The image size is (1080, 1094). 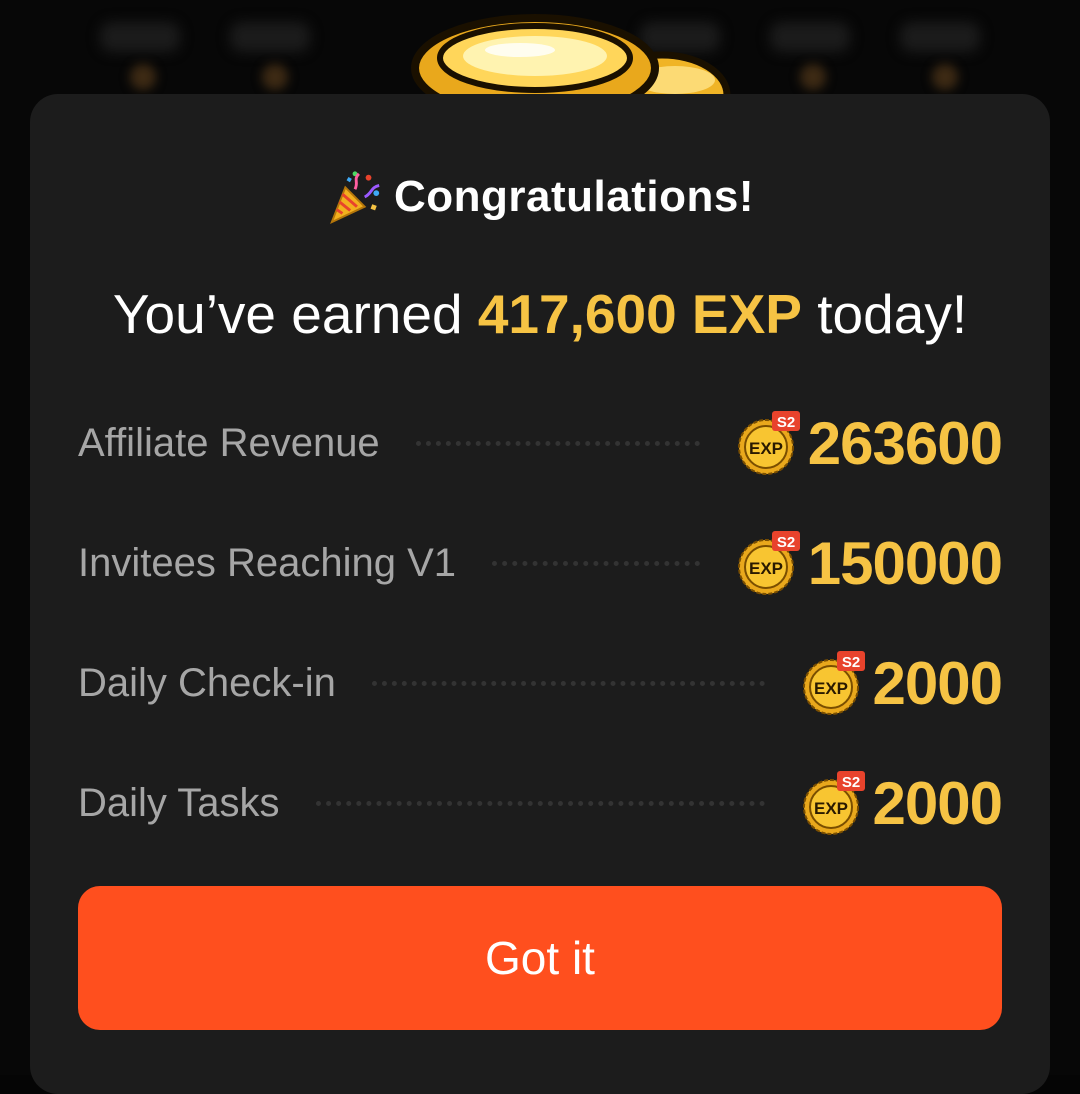 I want to click on reward-row-daily-check-in: Daily Check-in EXP S2 2000, so click(x=540, y=683).